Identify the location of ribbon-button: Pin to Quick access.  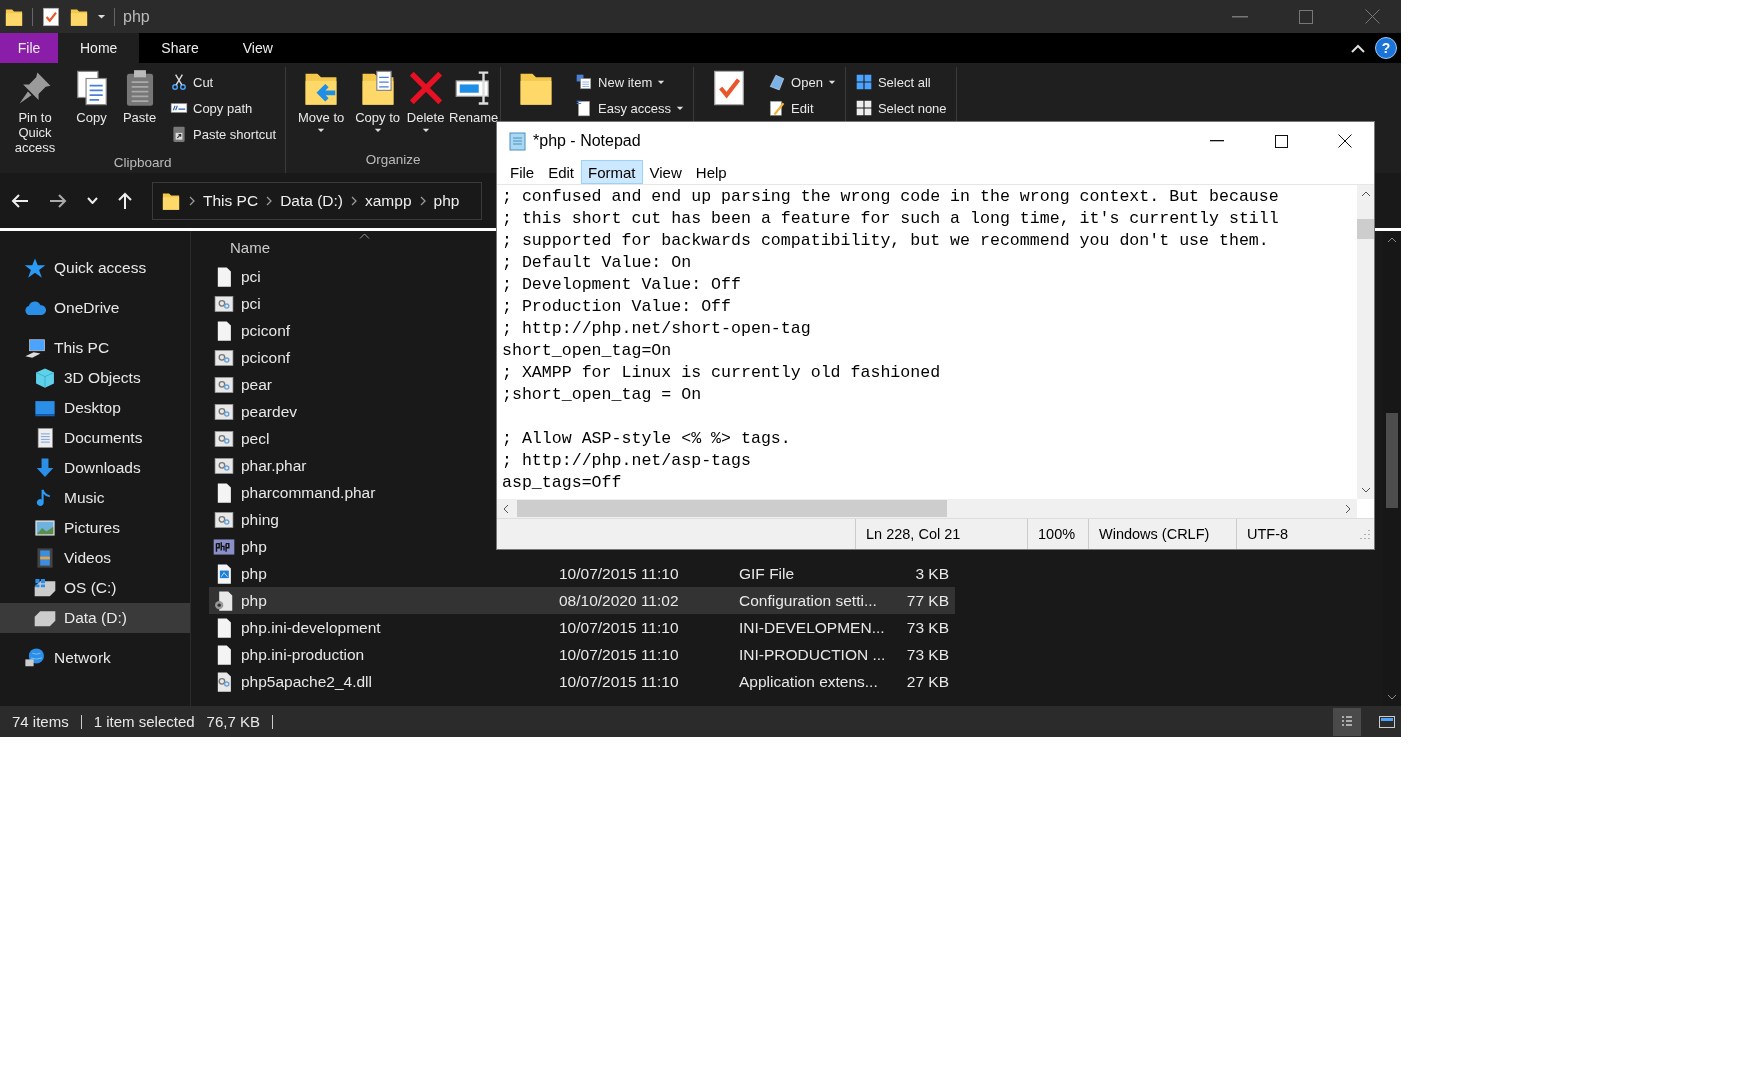
(35, 111).